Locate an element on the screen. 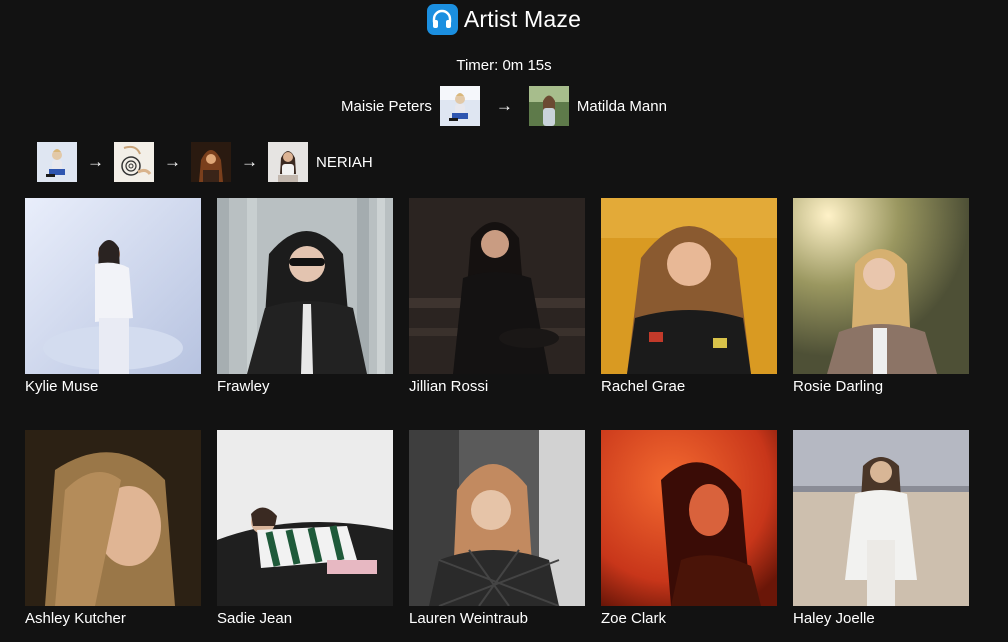 Image resolution: width=1008 pixels, height=642 pixels. artist-card: Kylie Muse is located at coordinates (113, 296).